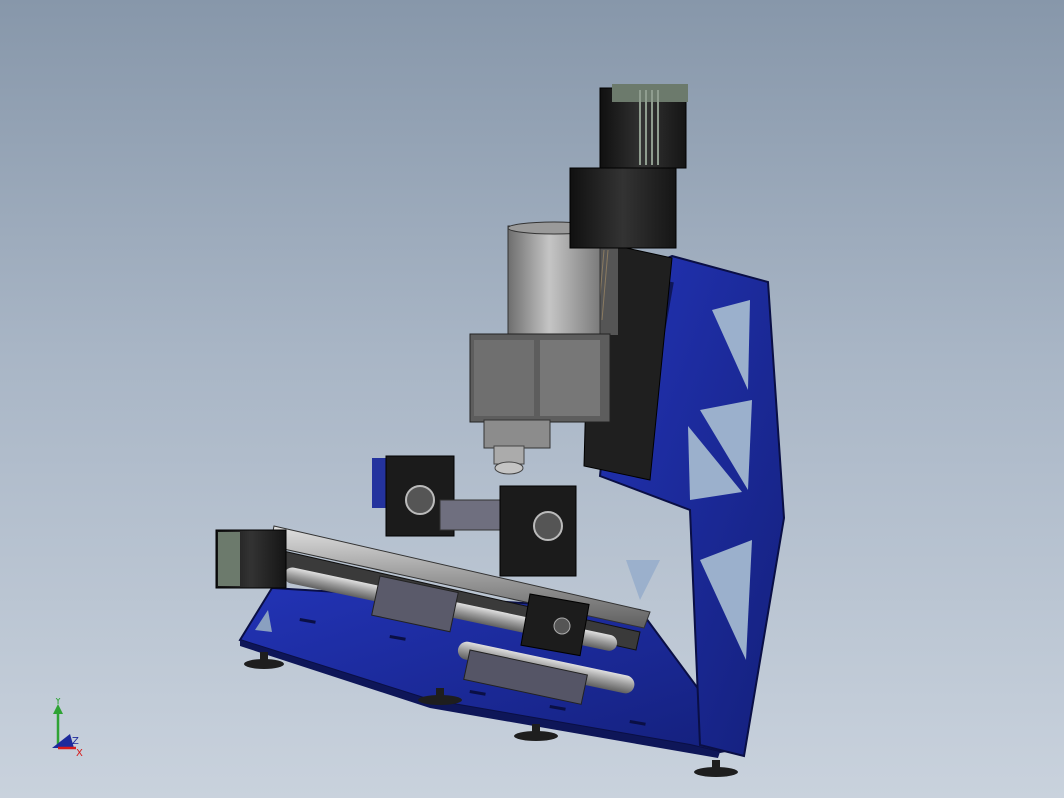  Describe the element at coordinates (67, 728) in the screenshot. I see `axis-triad: Y Z X` at that location.